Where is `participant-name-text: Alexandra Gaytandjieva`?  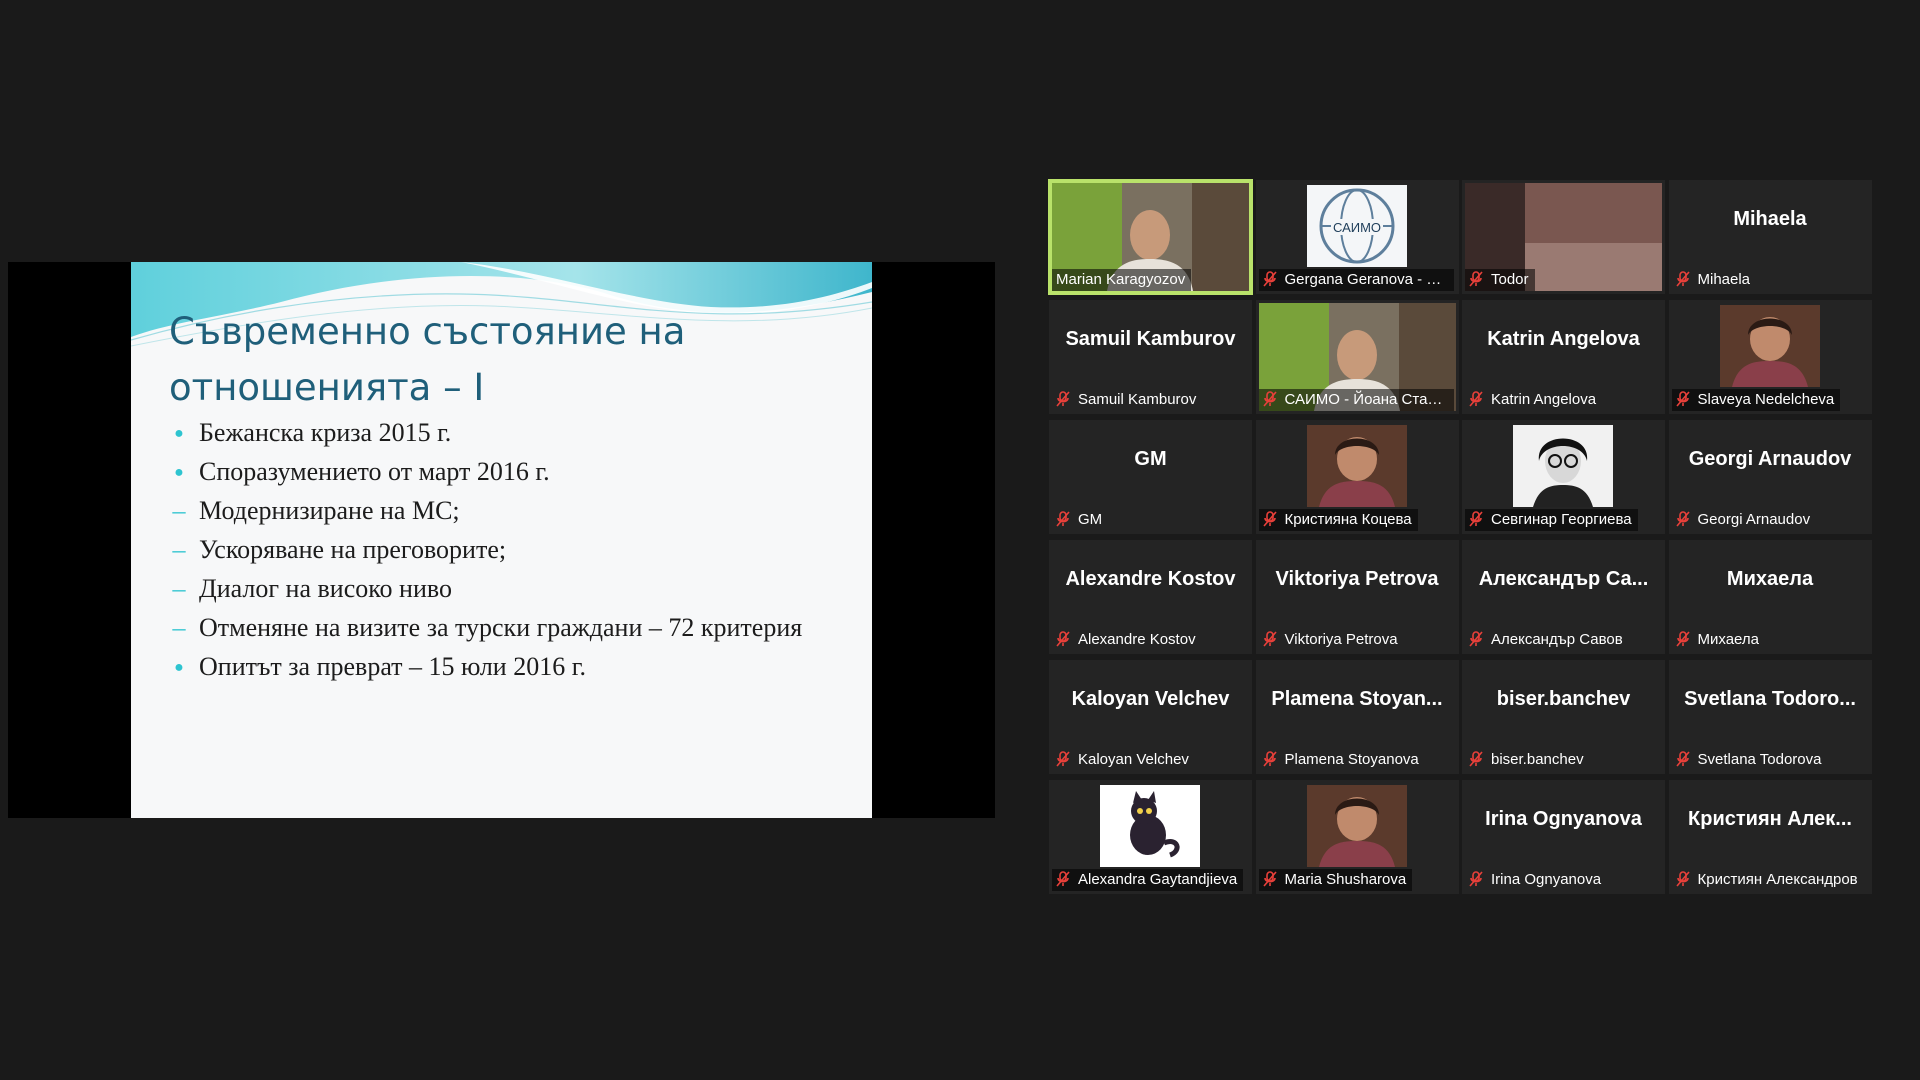 participant-name-text: Alexandra Gaytandjieva is located at coordinates (1158, 879).